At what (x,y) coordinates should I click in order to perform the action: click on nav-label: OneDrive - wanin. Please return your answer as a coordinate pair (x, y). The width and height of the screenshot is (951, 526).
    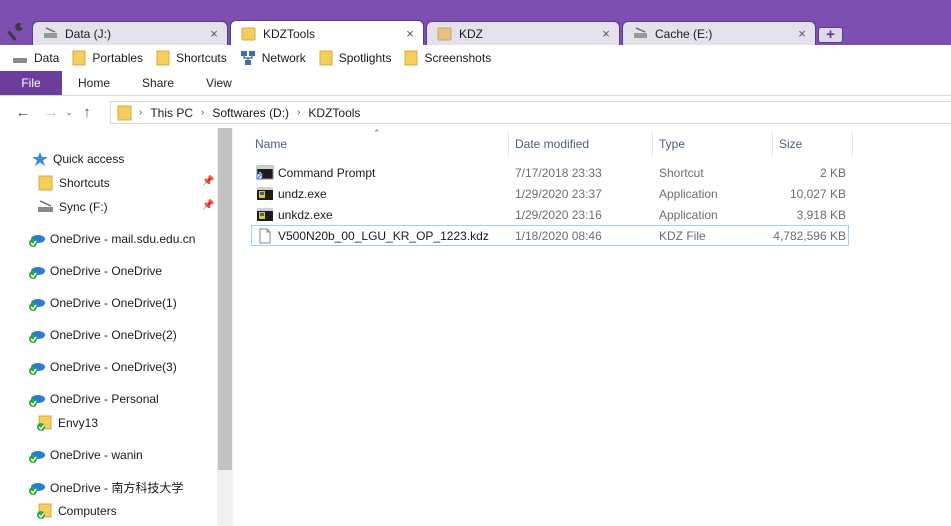
    Looking at the image, I should click on (96, 455).